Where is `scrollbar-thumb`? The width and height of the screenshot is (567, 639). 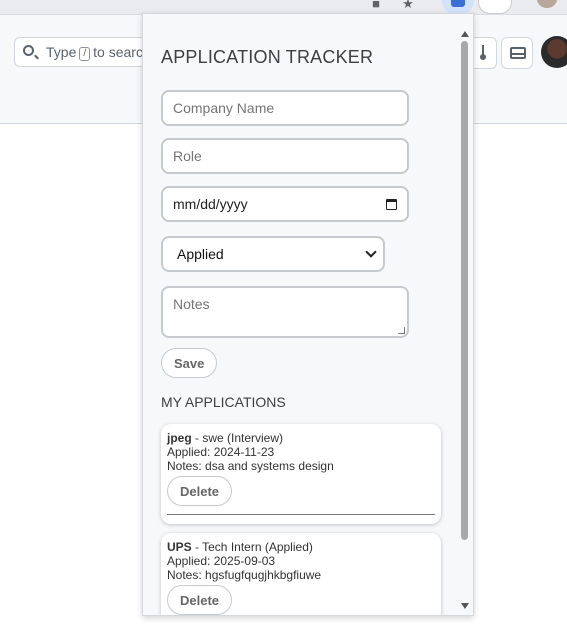
scrollbar-thumb is located at coordinates (464, 290).